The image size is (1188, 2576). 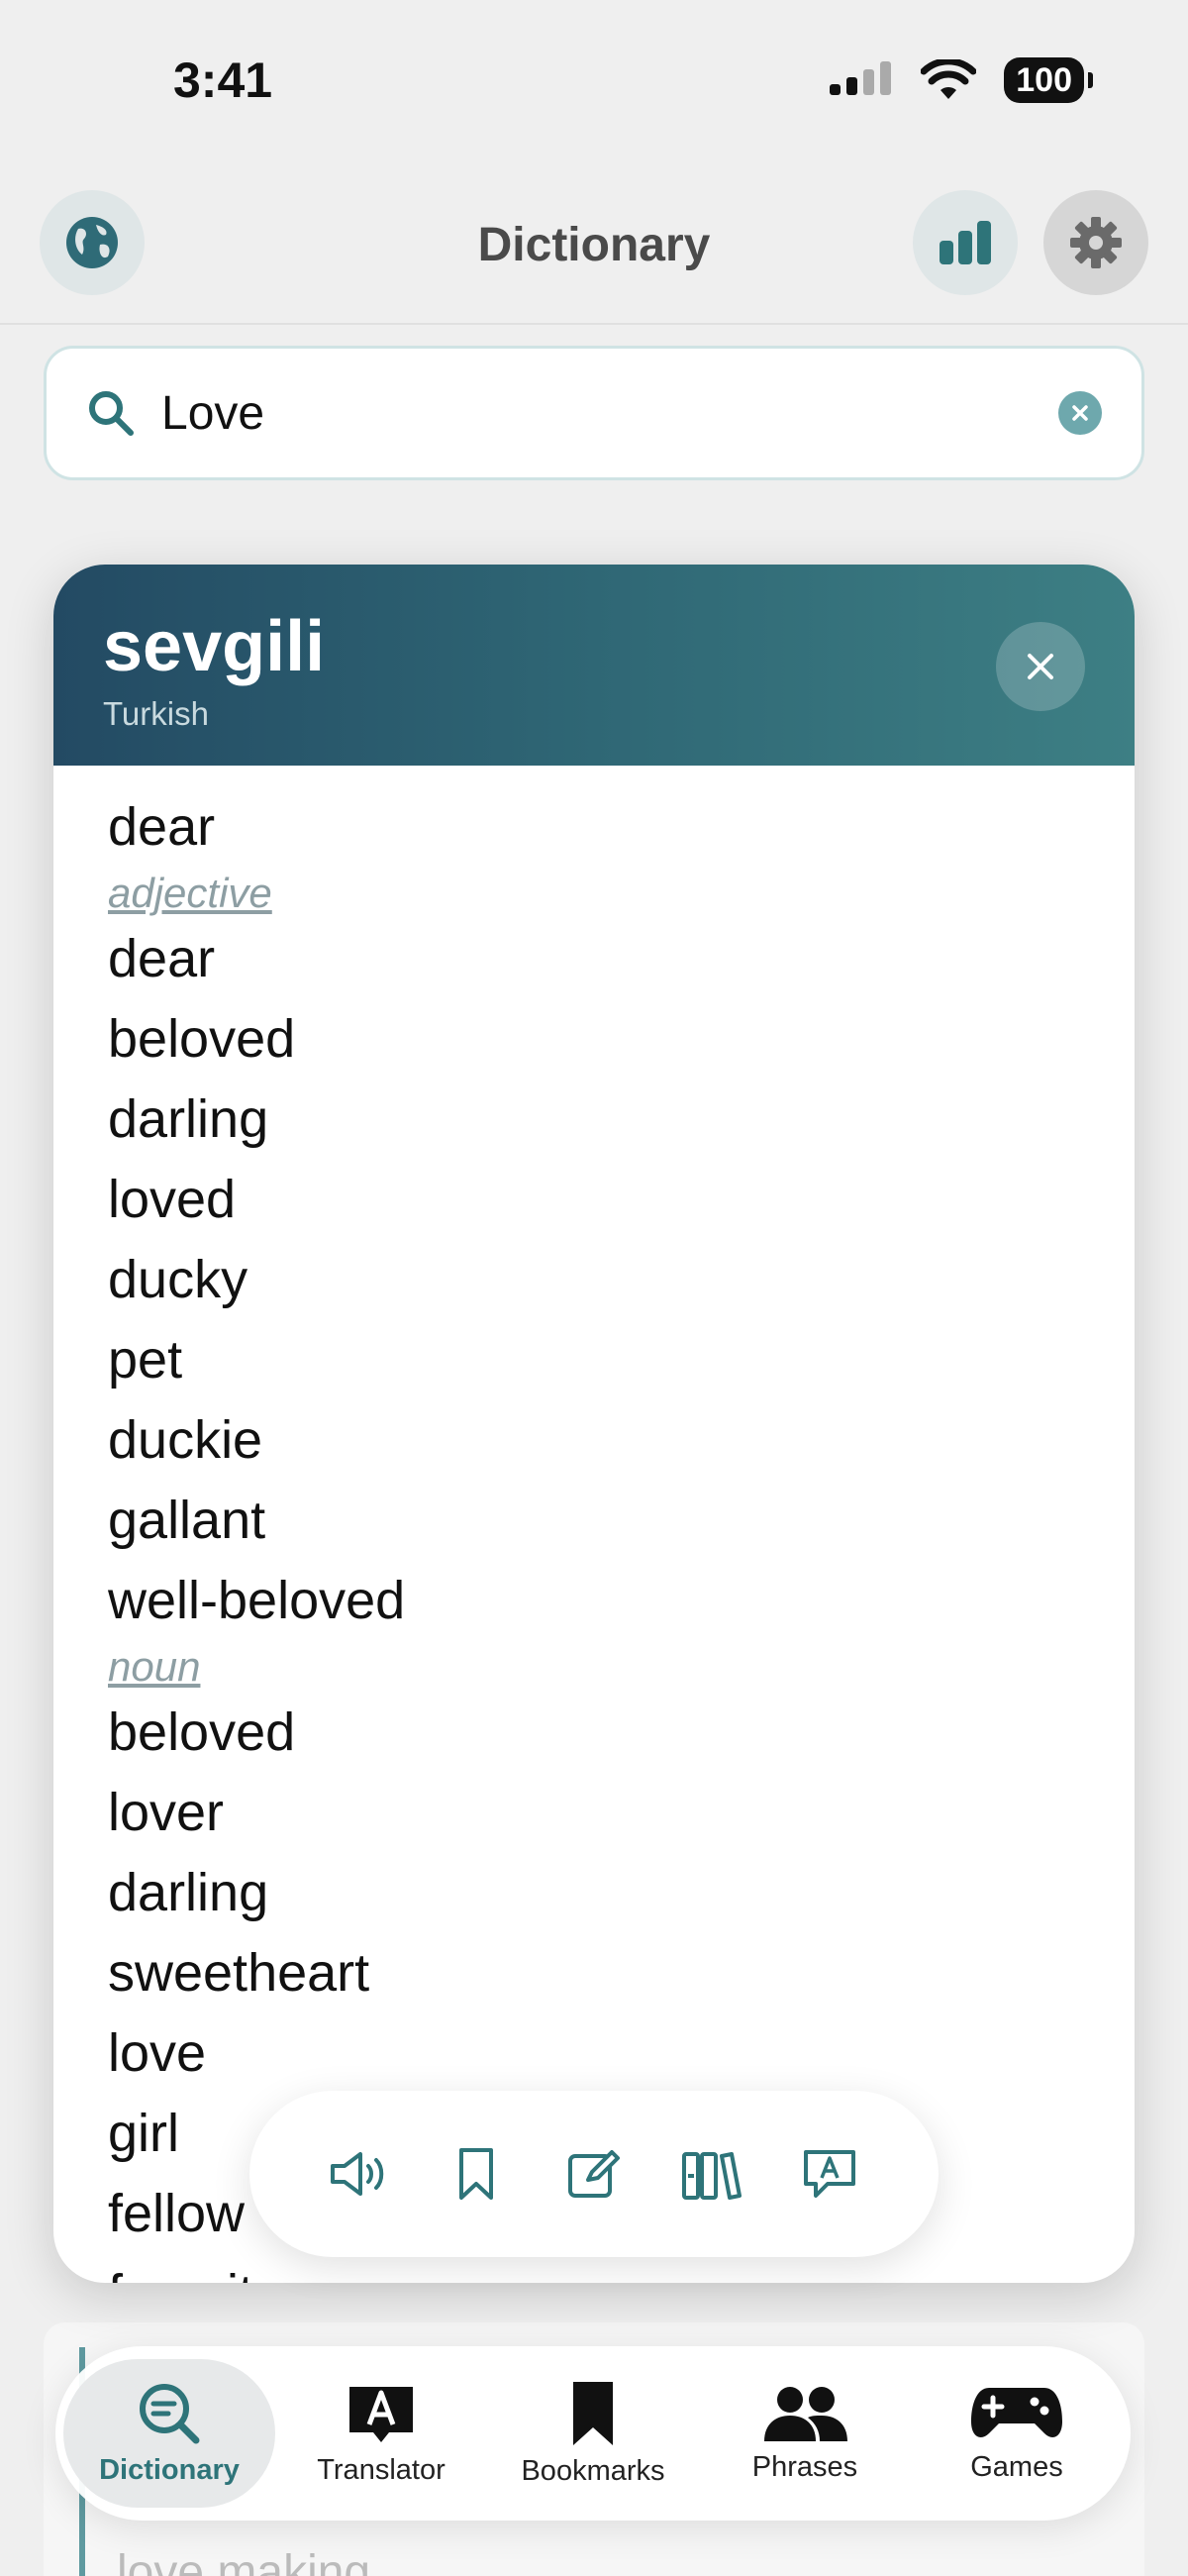 I want to click on edit-icon, so click(x=593, y=2174).